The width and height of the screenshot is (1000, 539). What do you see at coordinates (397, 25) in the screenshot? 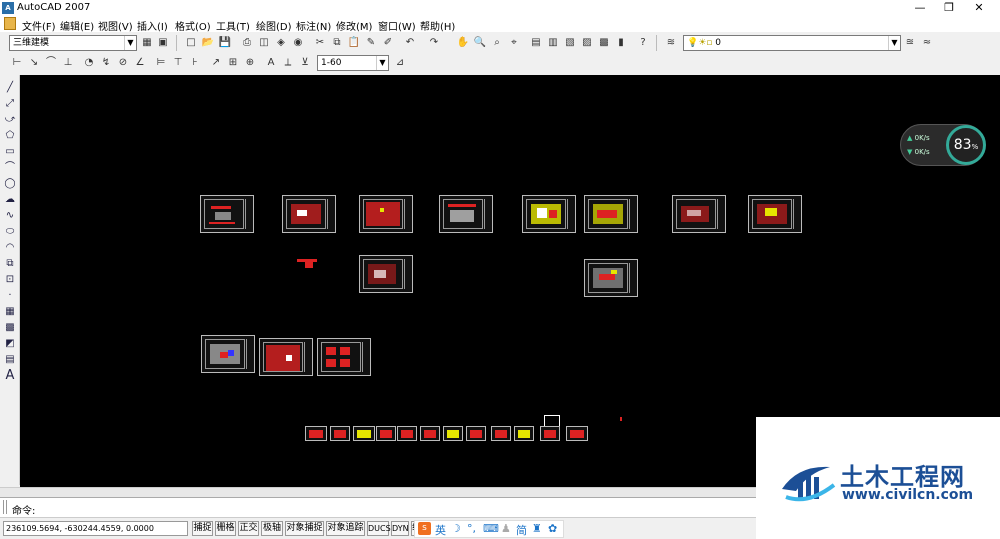
I see `menu-window: 窗口(W)` at bounding box center [397, 25].